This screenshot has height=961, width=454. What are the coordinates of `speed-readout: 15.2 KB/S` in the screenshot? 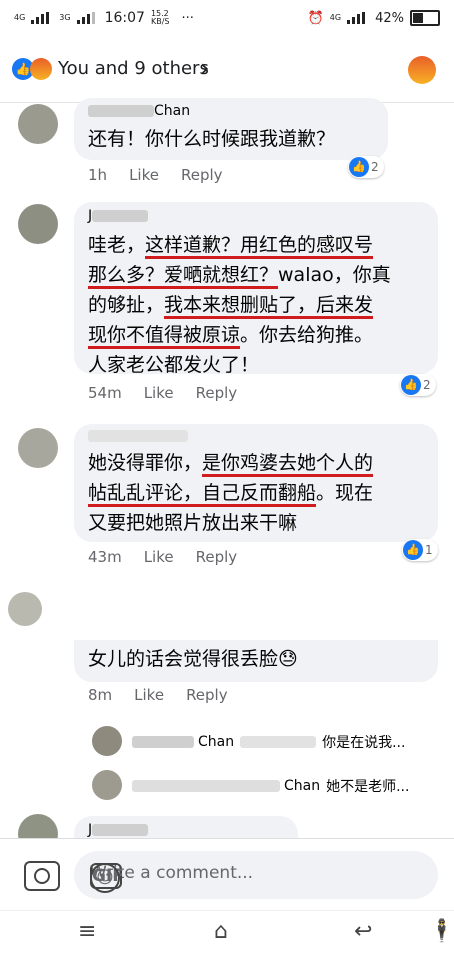 It's located at (160, 18).